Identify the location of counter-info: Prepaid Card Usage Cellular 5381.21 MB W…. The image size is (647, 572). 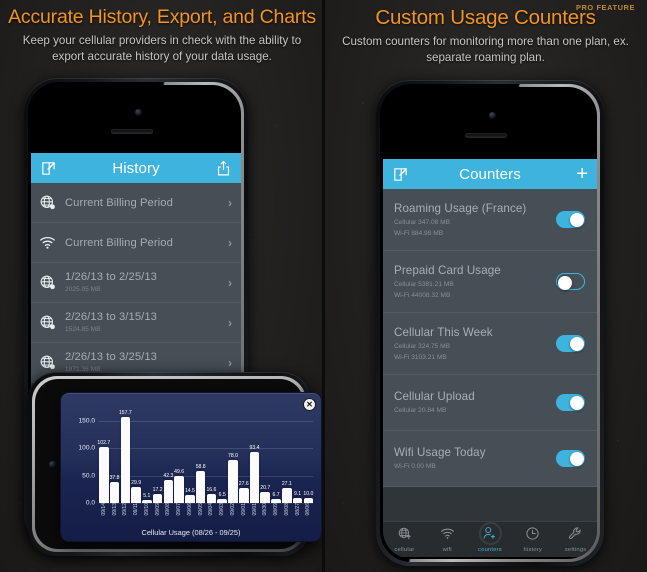
(475, 282).